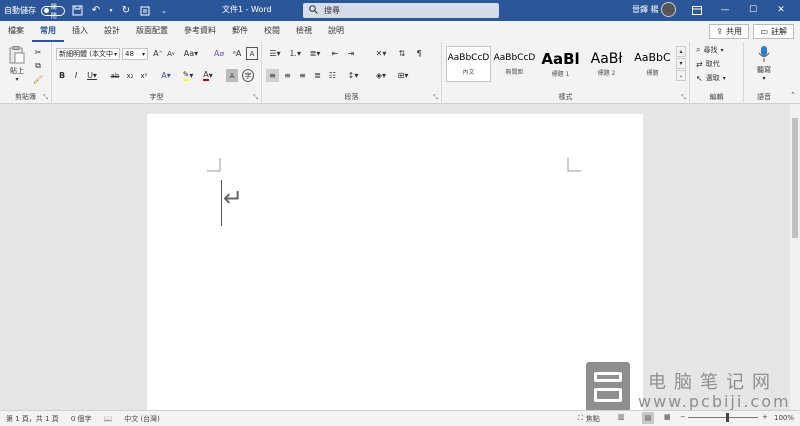 The height and width of the screenshot is (426, 800). What do you see at coordinates (723, 417) in the screenshot?
I see `zoom-slider` at bounding box center [723, 417].